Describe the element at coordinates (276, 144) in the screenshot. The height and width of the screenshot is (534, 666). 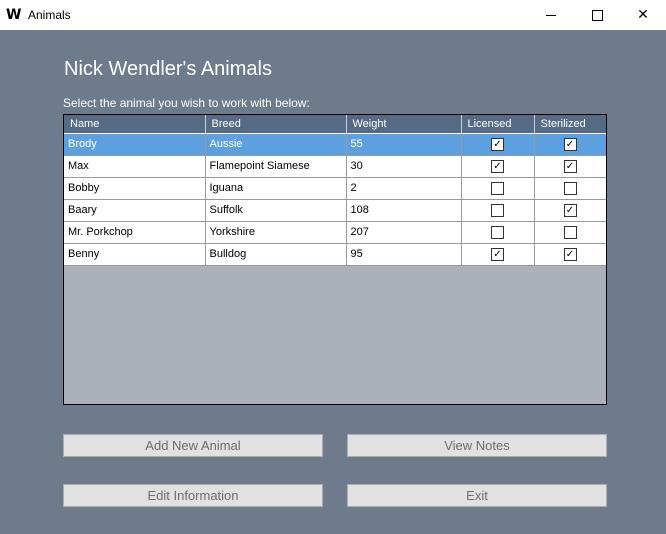
I see `cell-breed: Aussie` at that location.